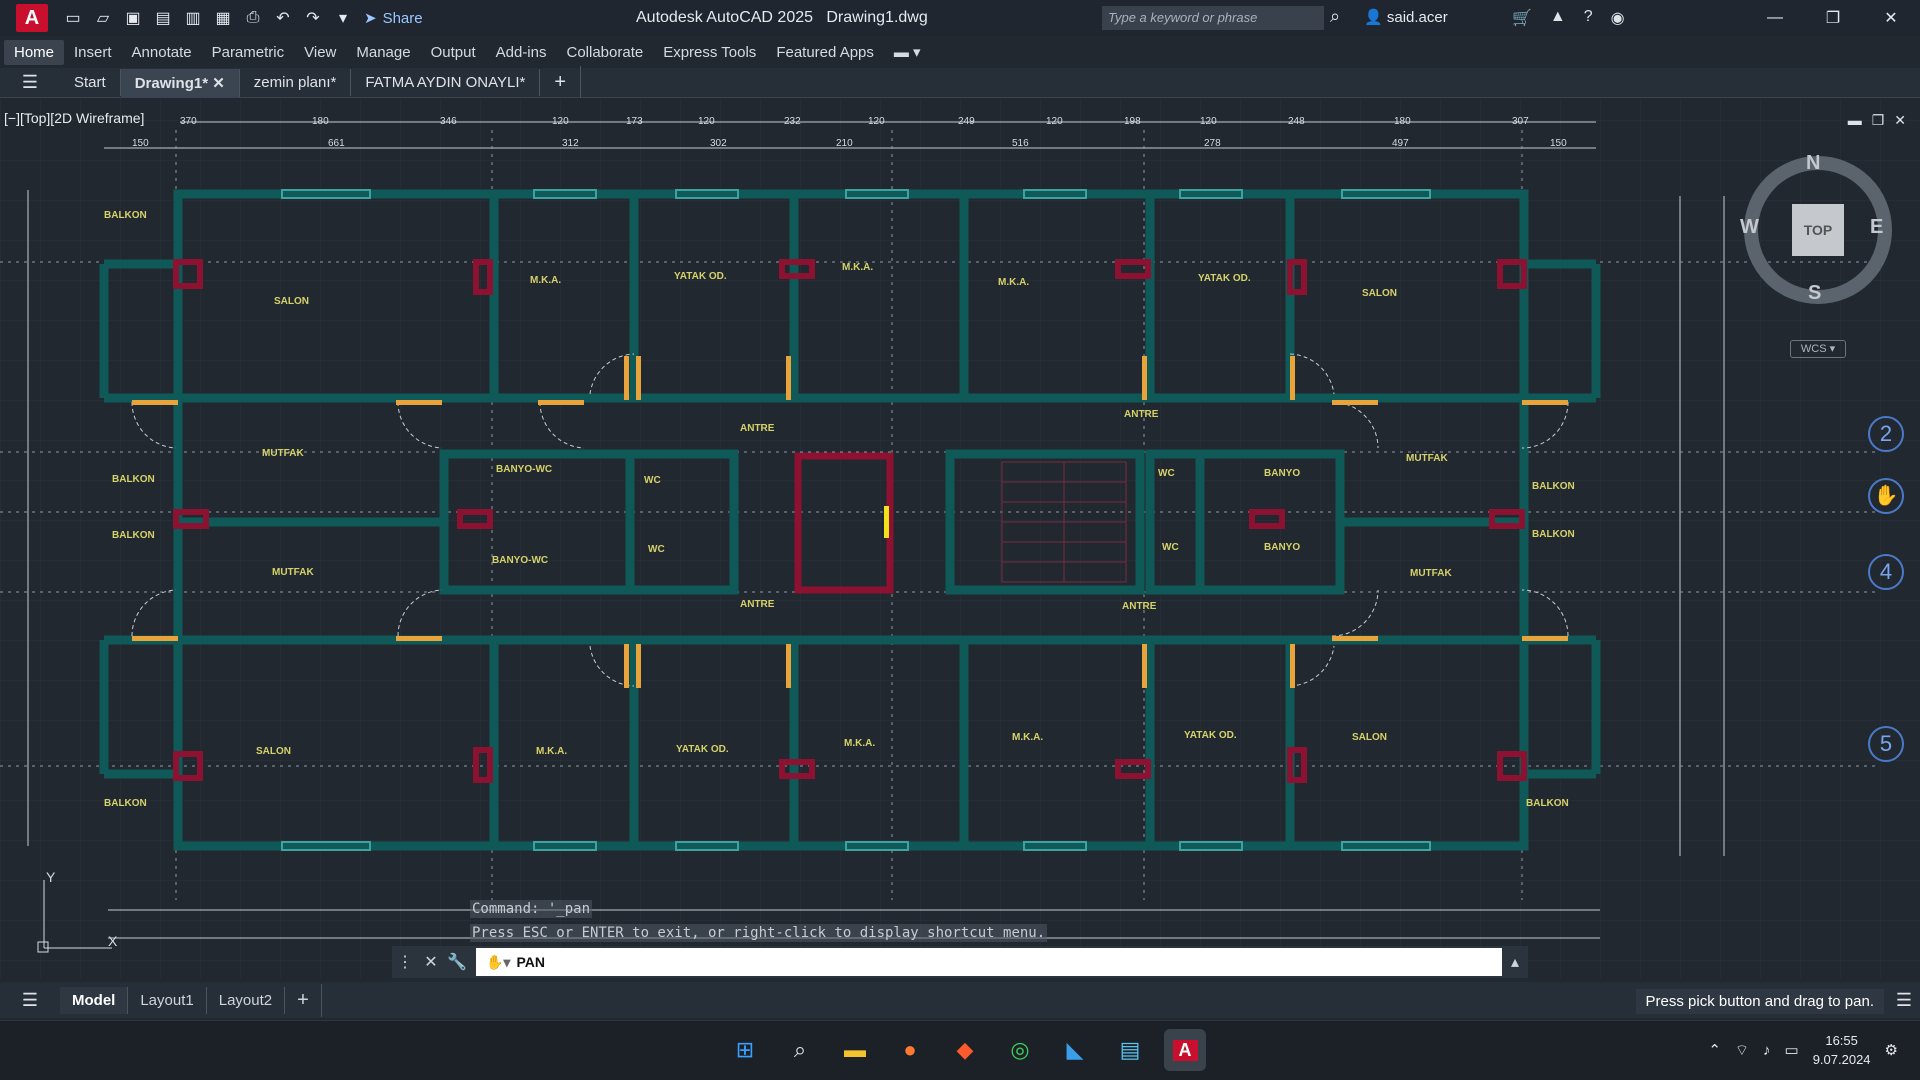 This screenshot has width=1920, height=1080. I want to click on windows-start-icon: ⊞, so click(745, 1050).